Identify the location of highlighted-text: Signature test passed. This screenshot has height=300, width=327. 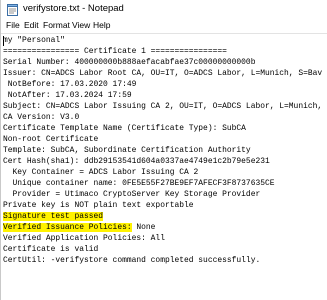
(53, 216).